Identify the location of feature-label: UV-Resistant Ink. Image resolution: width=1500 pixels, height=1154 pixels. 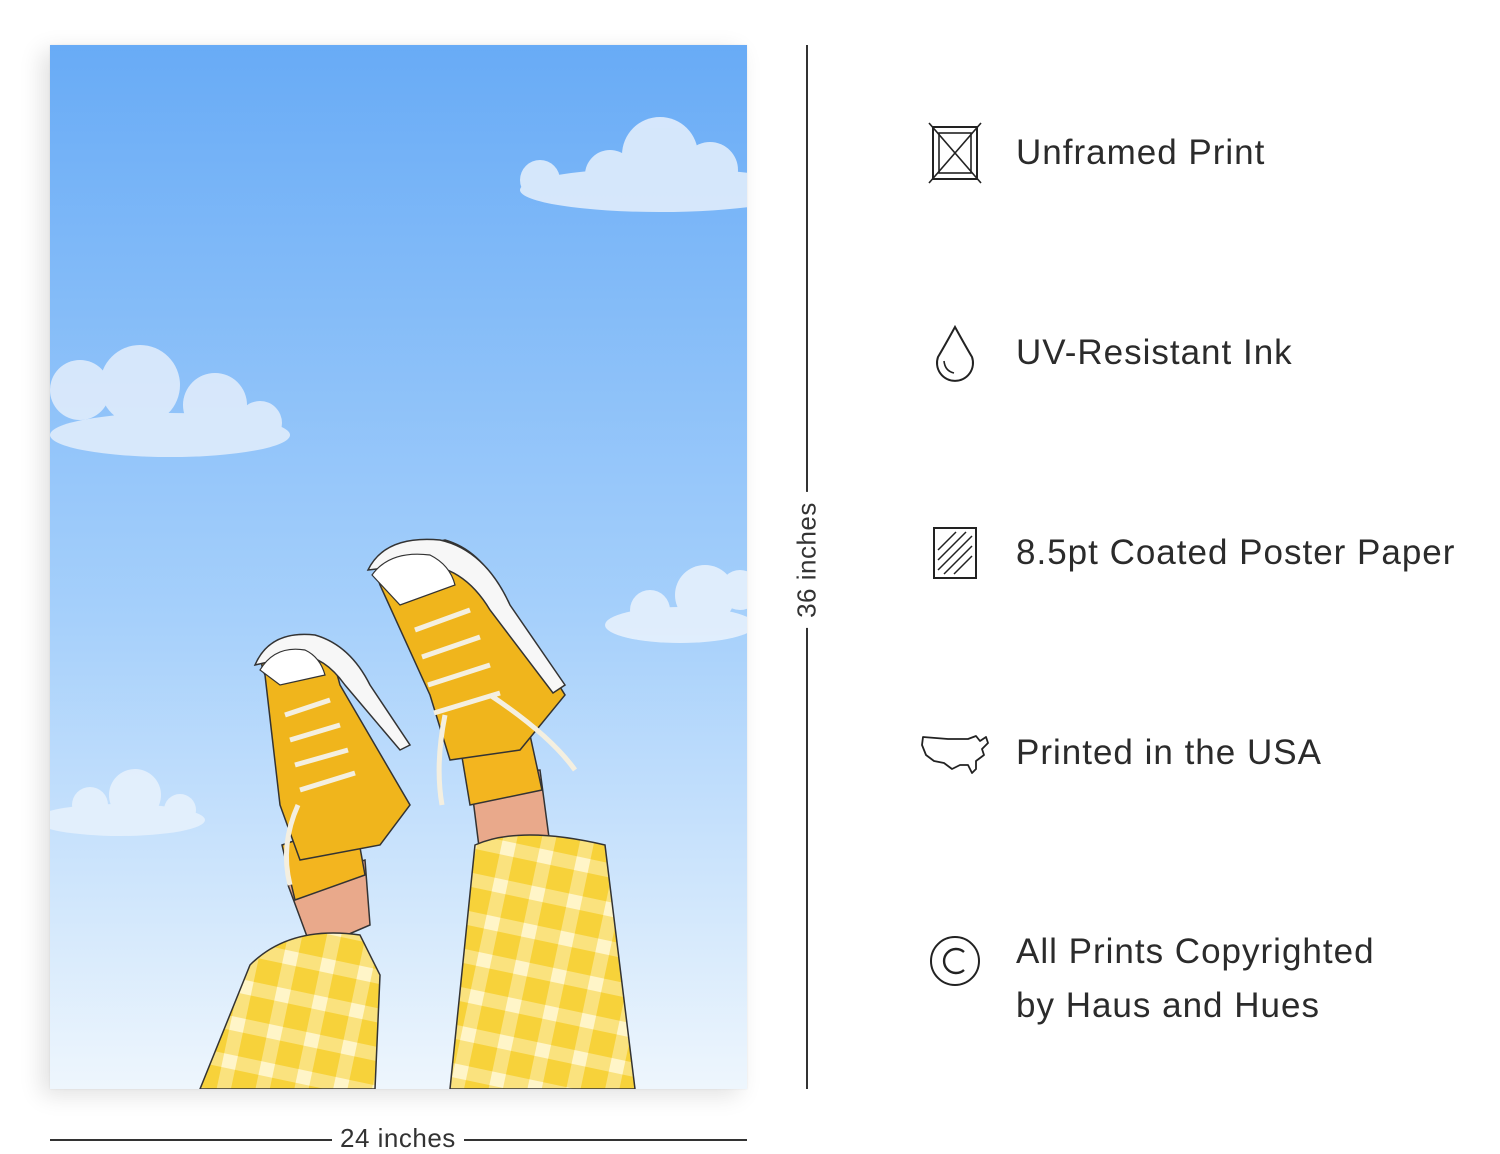
(1154, 352).